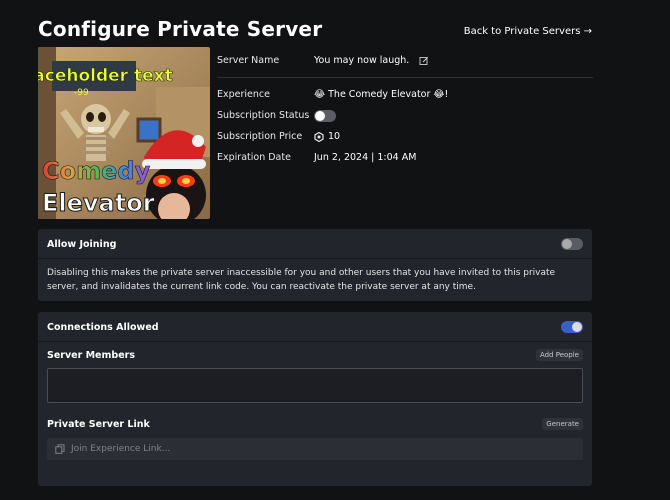 This screenshot has height=500, width=670. Describe the element at coordinates (254, 157) in the screenshot. I see `expiration-label: Expiration Date` at that location.